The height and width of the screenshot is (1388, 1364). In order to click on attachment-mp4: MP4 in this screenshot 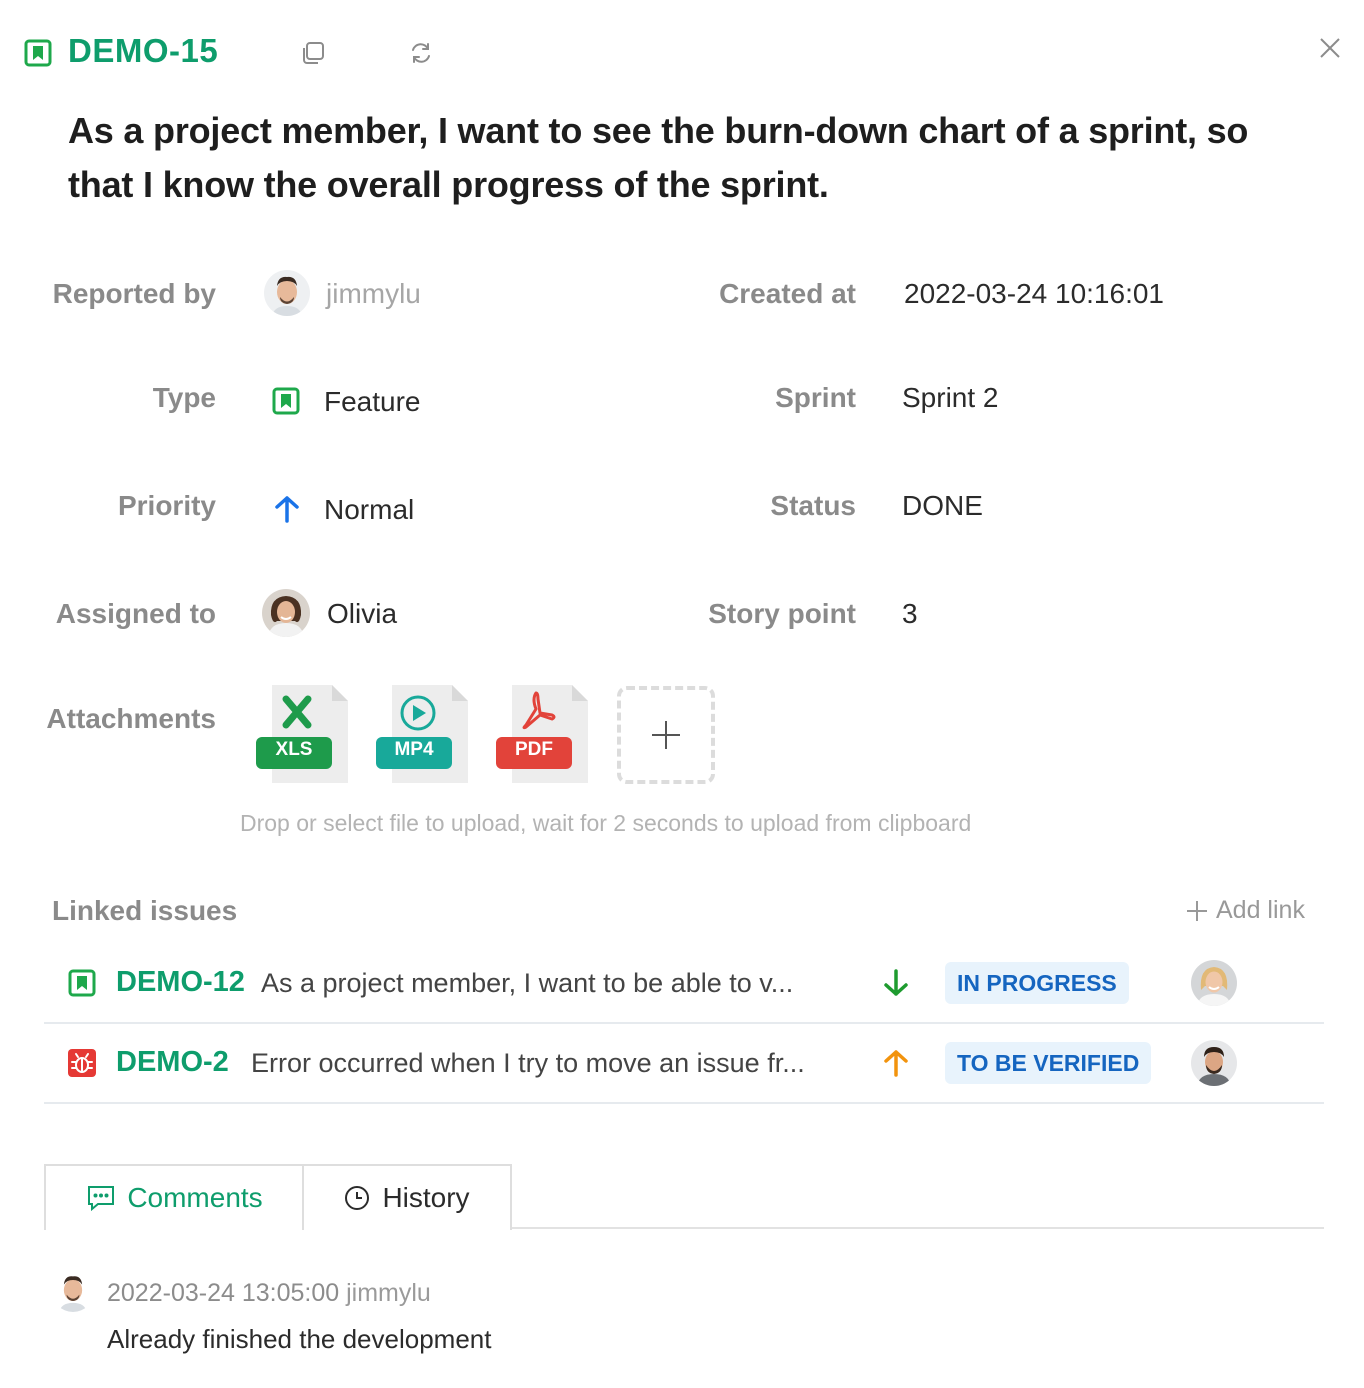, I will do `click(424, 735)`.